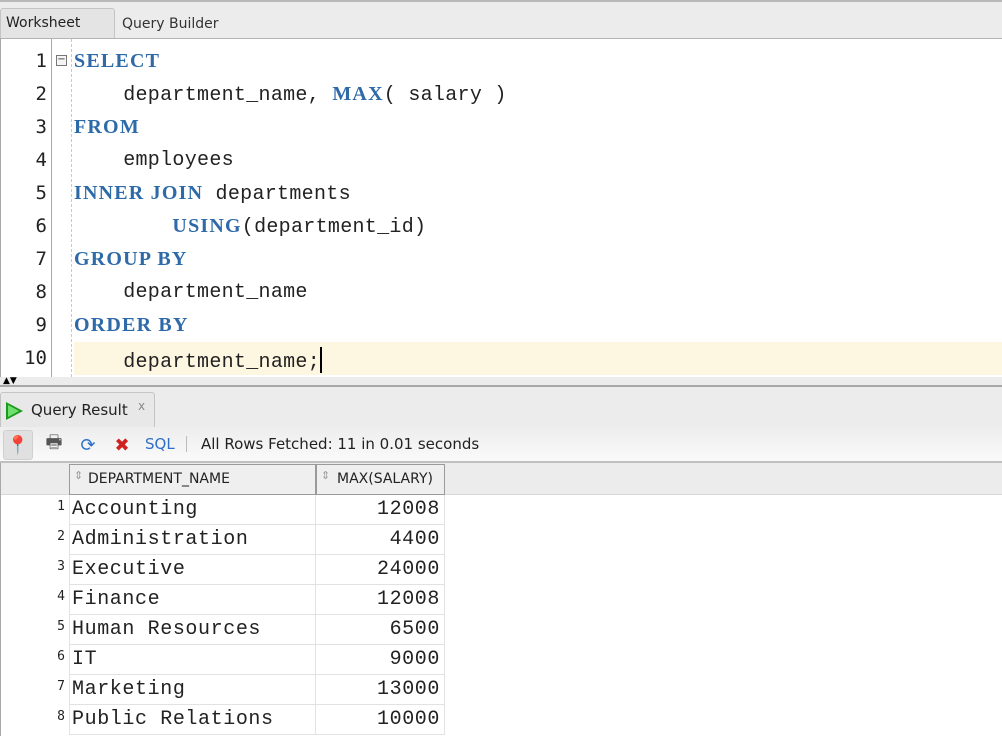  Describe the element at coordinates (501, 570) in the screenshot. I see `table-row: 3 Executive 24000` at that location.